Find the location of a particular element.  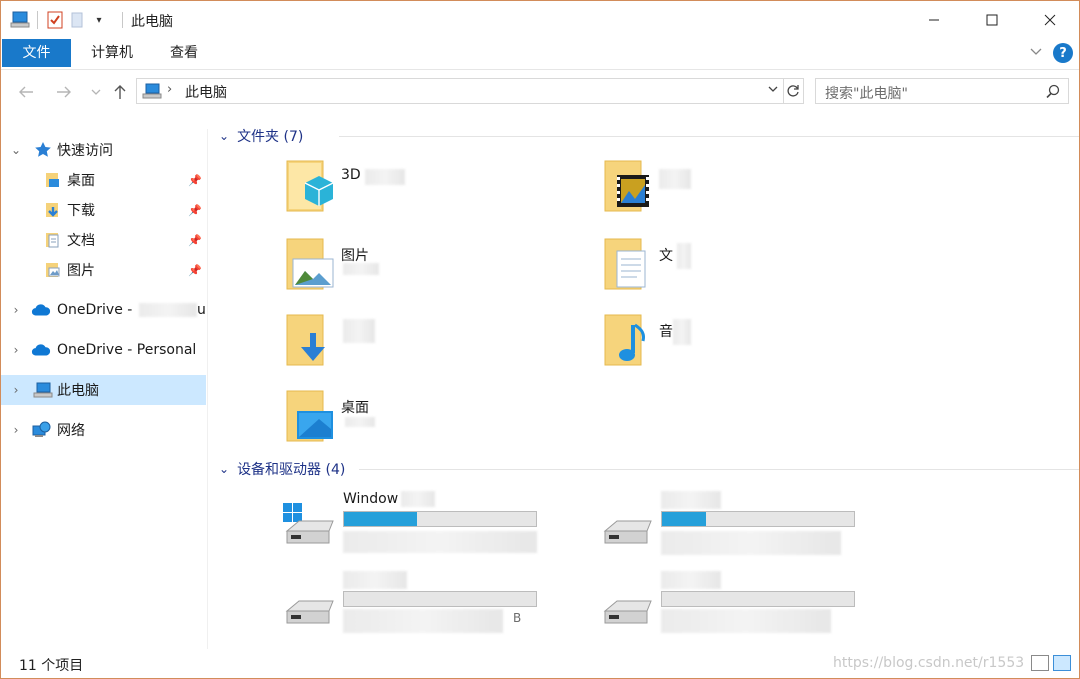

close-button is located at coordinates (1050, 20).